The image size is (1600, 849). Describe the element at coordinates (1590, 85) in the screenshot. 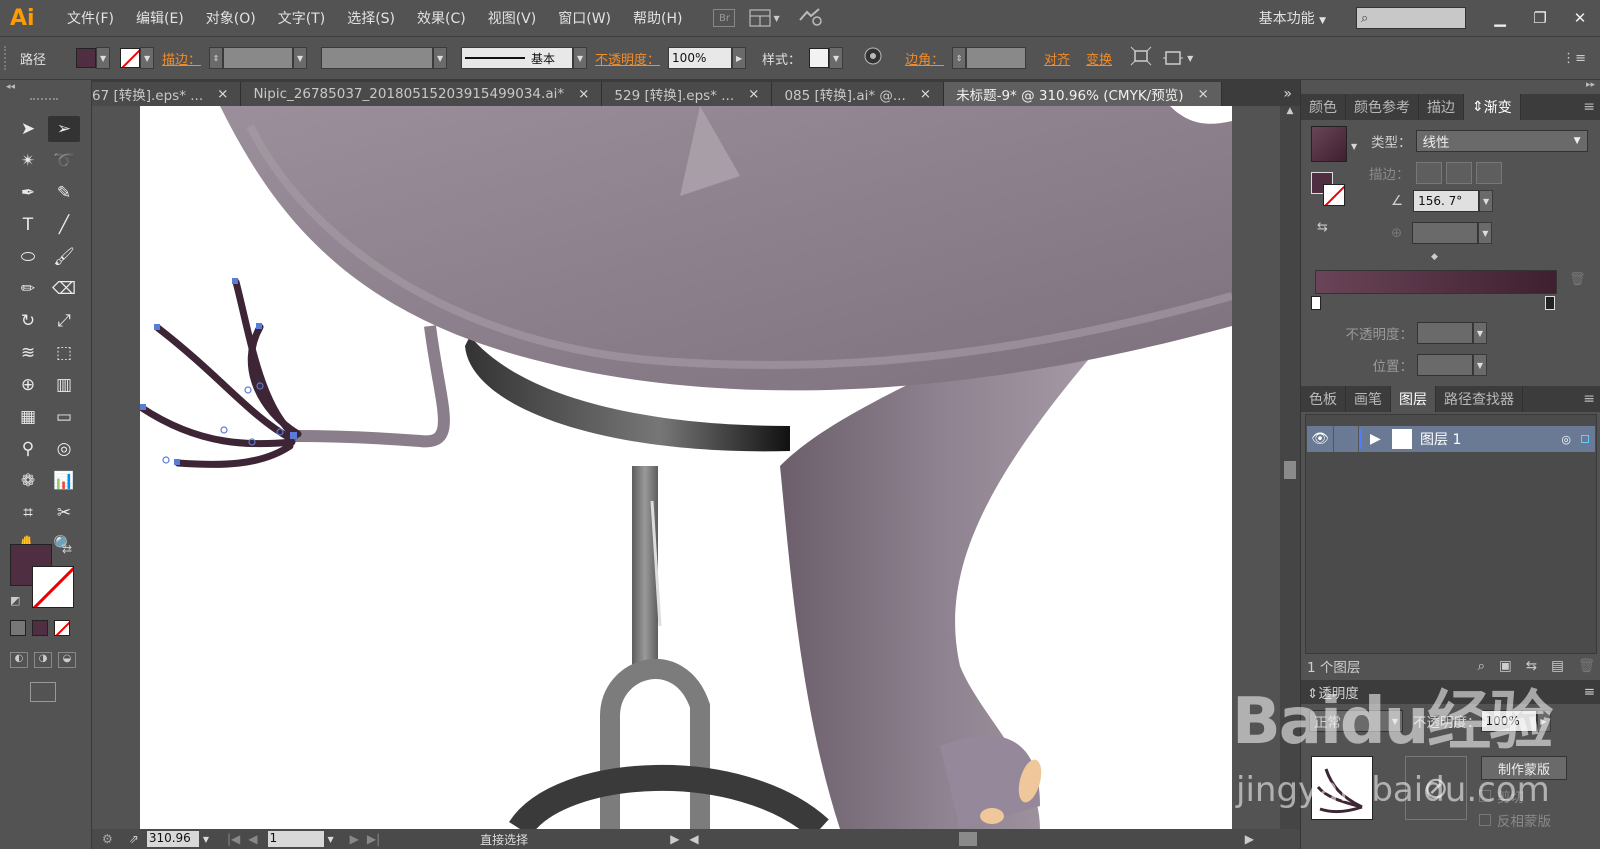

I see `panel-dock-collapse-icon: ▸▸` at that location.